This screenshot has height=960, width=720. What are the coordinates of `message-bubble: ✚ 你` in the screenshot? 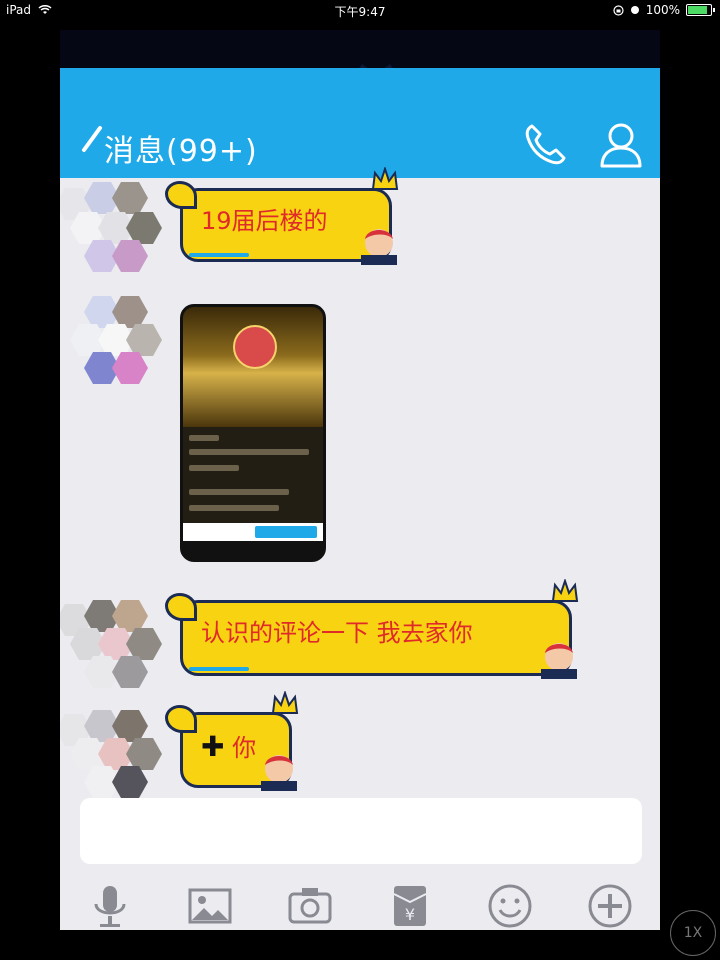 It's located at (232, 741).